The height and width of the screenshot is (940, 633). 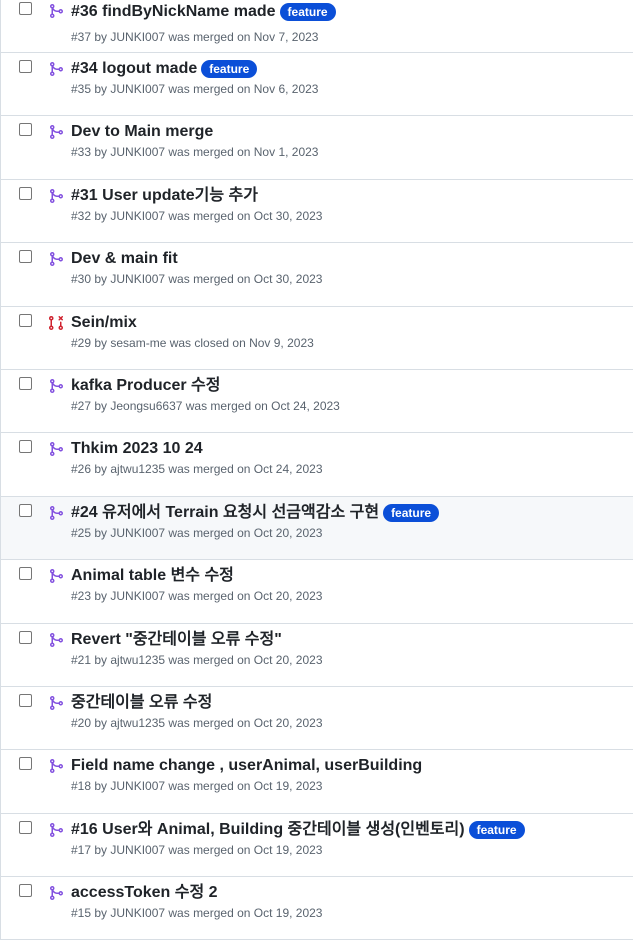 I want to click on title-line: Sein/mix, so click(x=104, y=323).